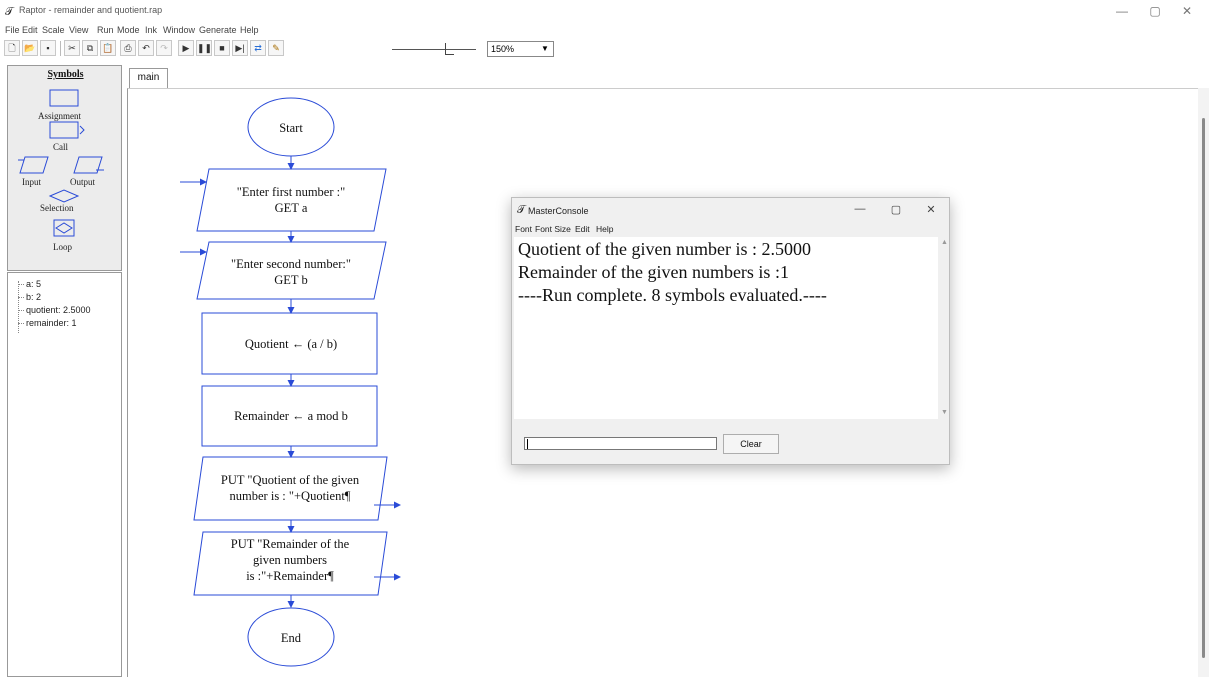 The height and width of the screenshot is (677, 1209). I want to click on symbol-label-selection: Selection, so click(57, 208).